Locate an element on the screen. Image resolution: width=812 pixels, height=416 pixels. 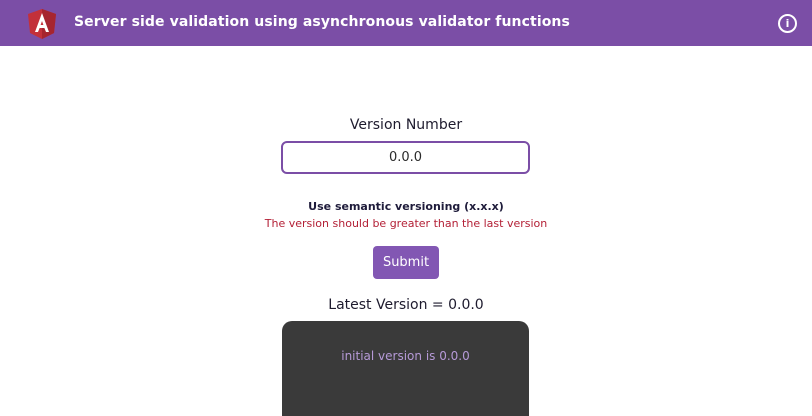
angular-logo-icon is located at coordinates (42, 24).